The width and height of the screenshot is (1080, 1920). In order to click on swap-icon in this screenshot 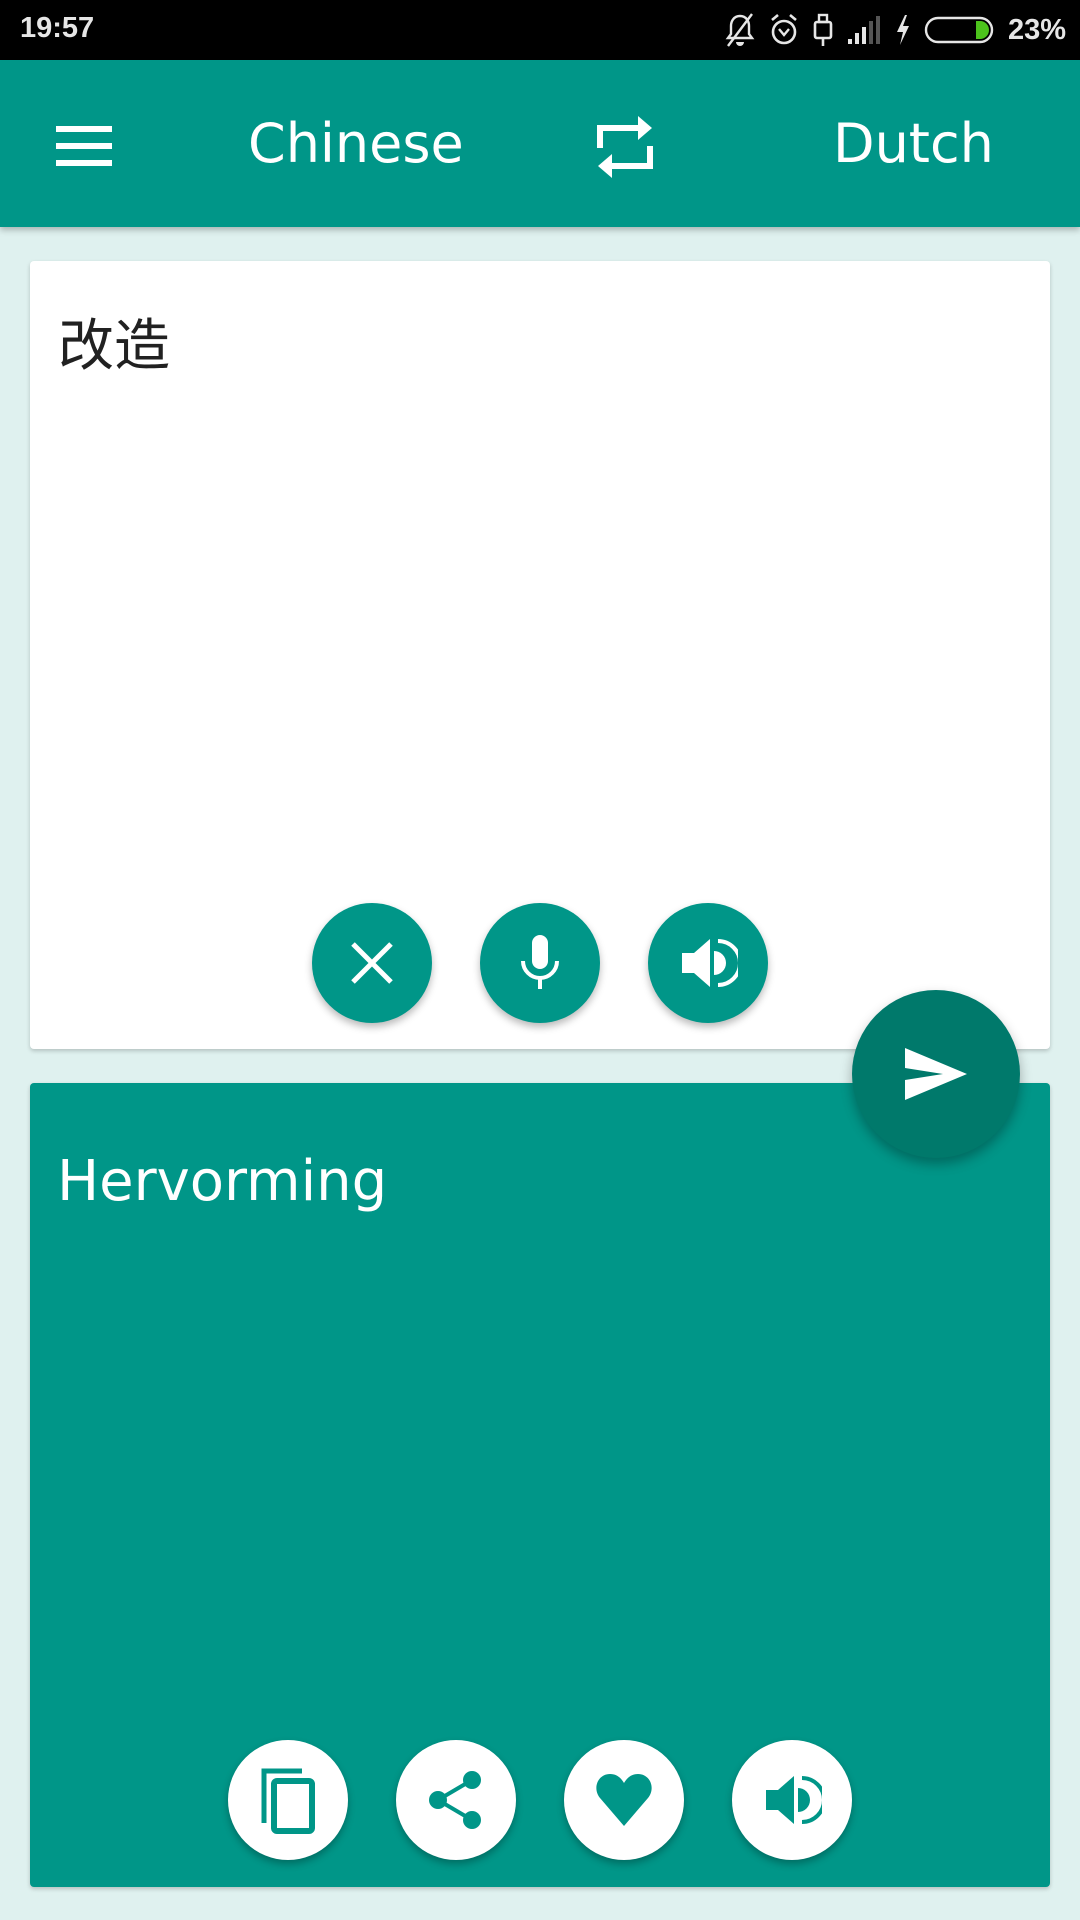, I will do `click(625, 147)`.